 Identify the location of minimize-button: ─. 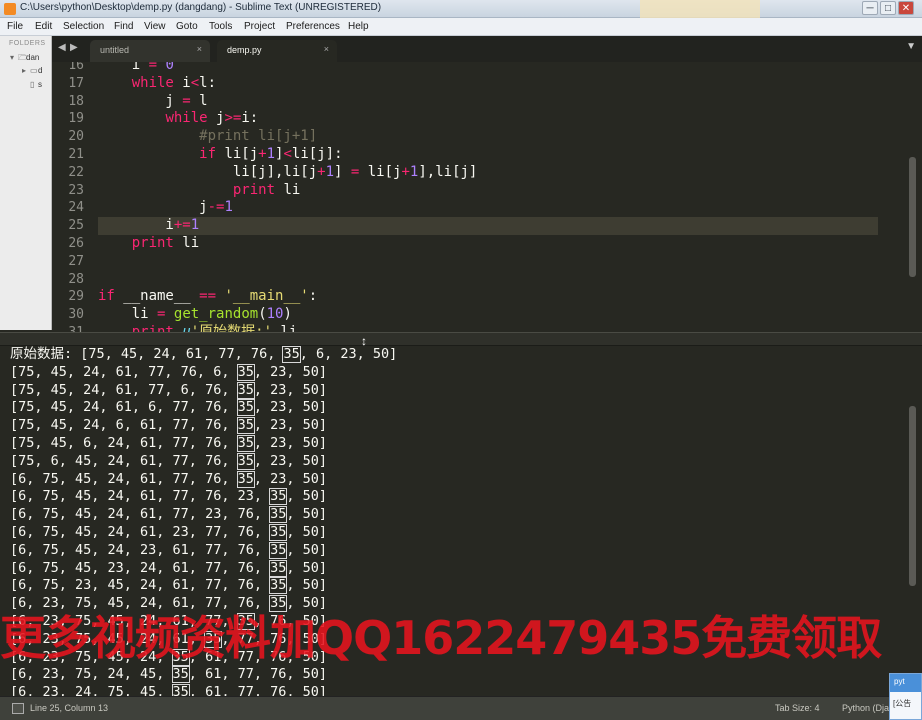
(870, 8).